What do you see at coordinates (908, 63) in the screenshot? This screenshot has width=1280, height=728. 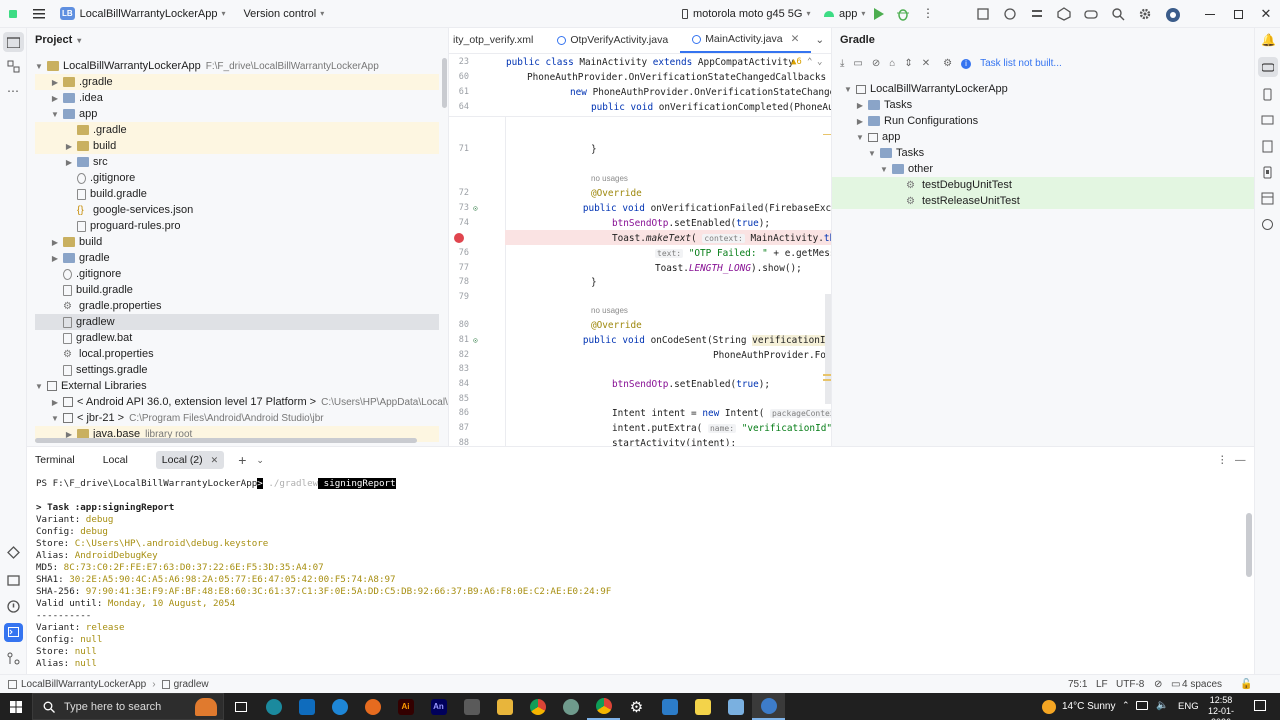 I see `expand-all-icon: ⇕` at bounding box center [908, 63].